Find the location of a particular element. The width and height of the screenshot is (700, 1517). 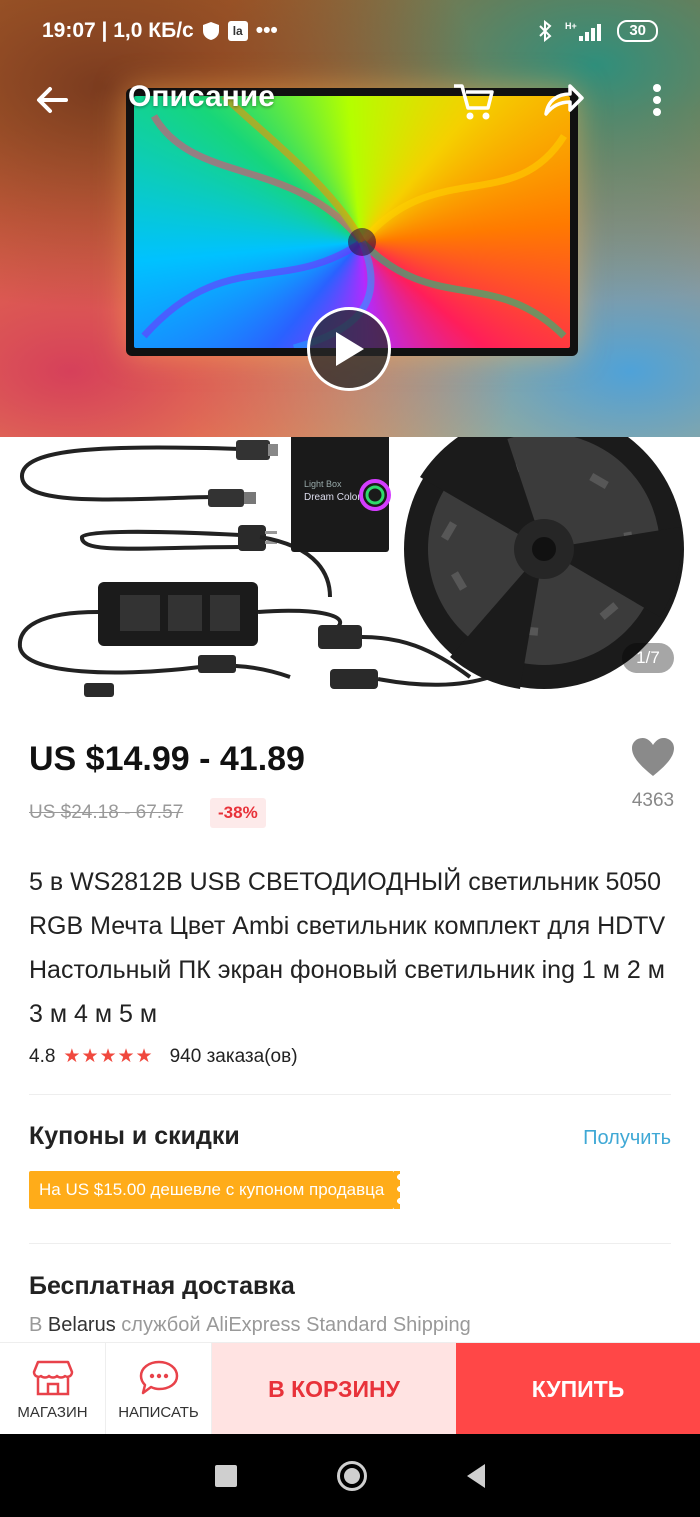

shipping-title: Бесплатная доставка is located at coordinates (162, 1286).